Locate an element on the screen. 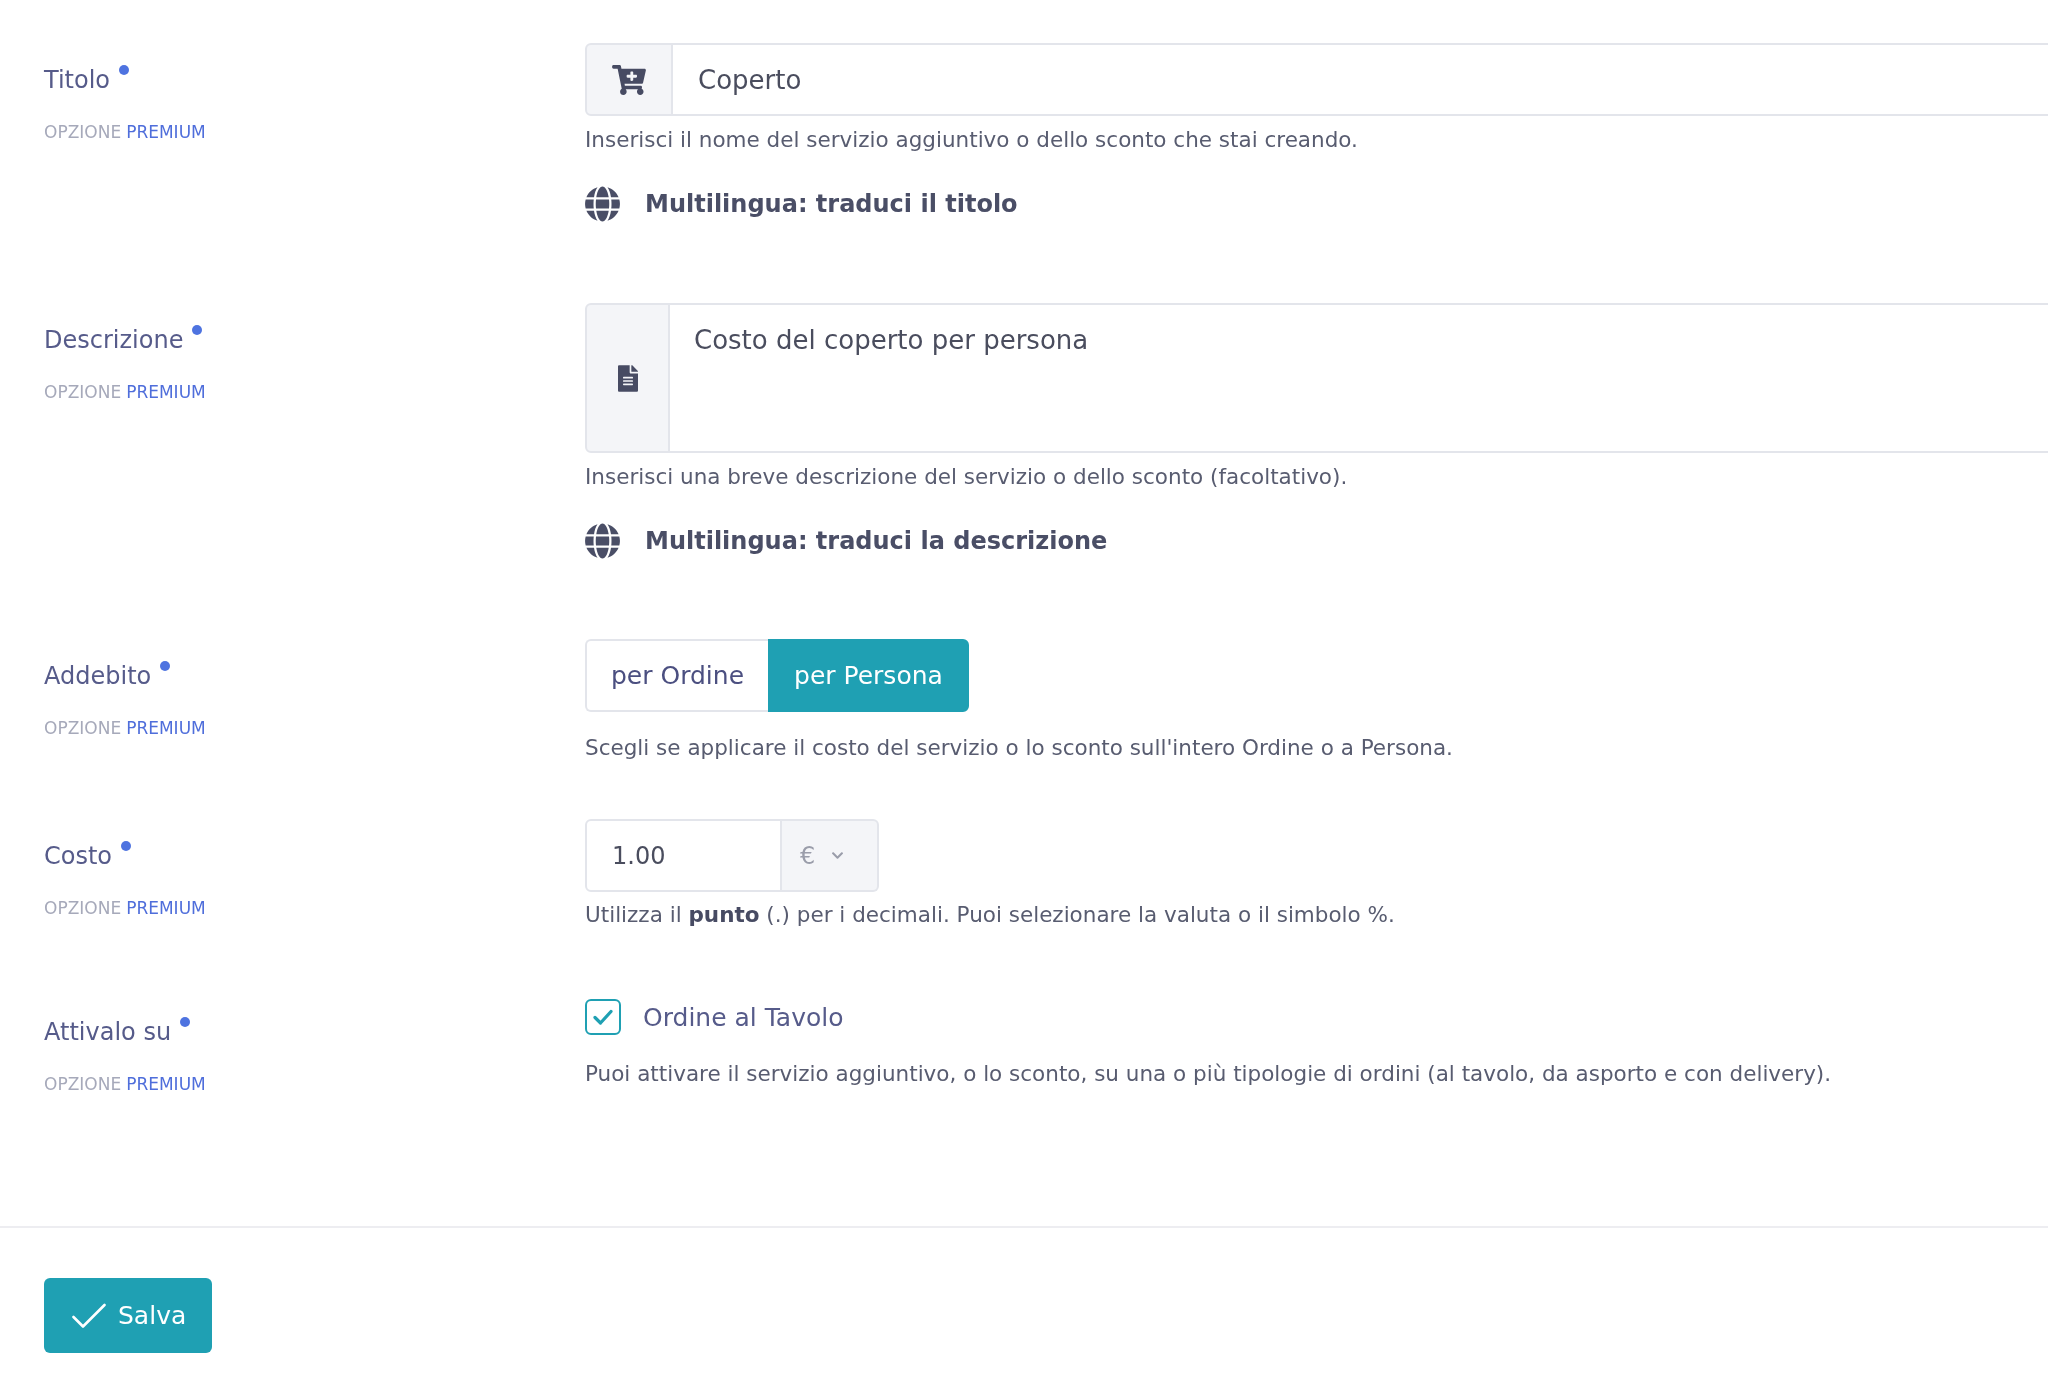  help-text: Scegli se applicare il costo del servizio o lo sconto sull'intero Ordine o a Persona. is located at coordinates (1019, 748).